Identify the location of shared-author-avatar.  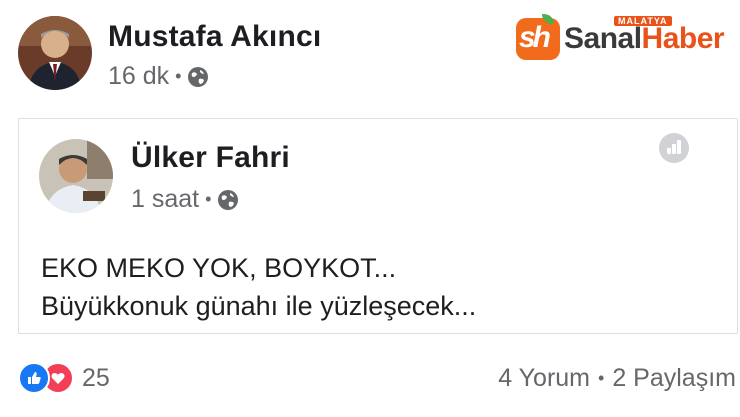
(76, 176).